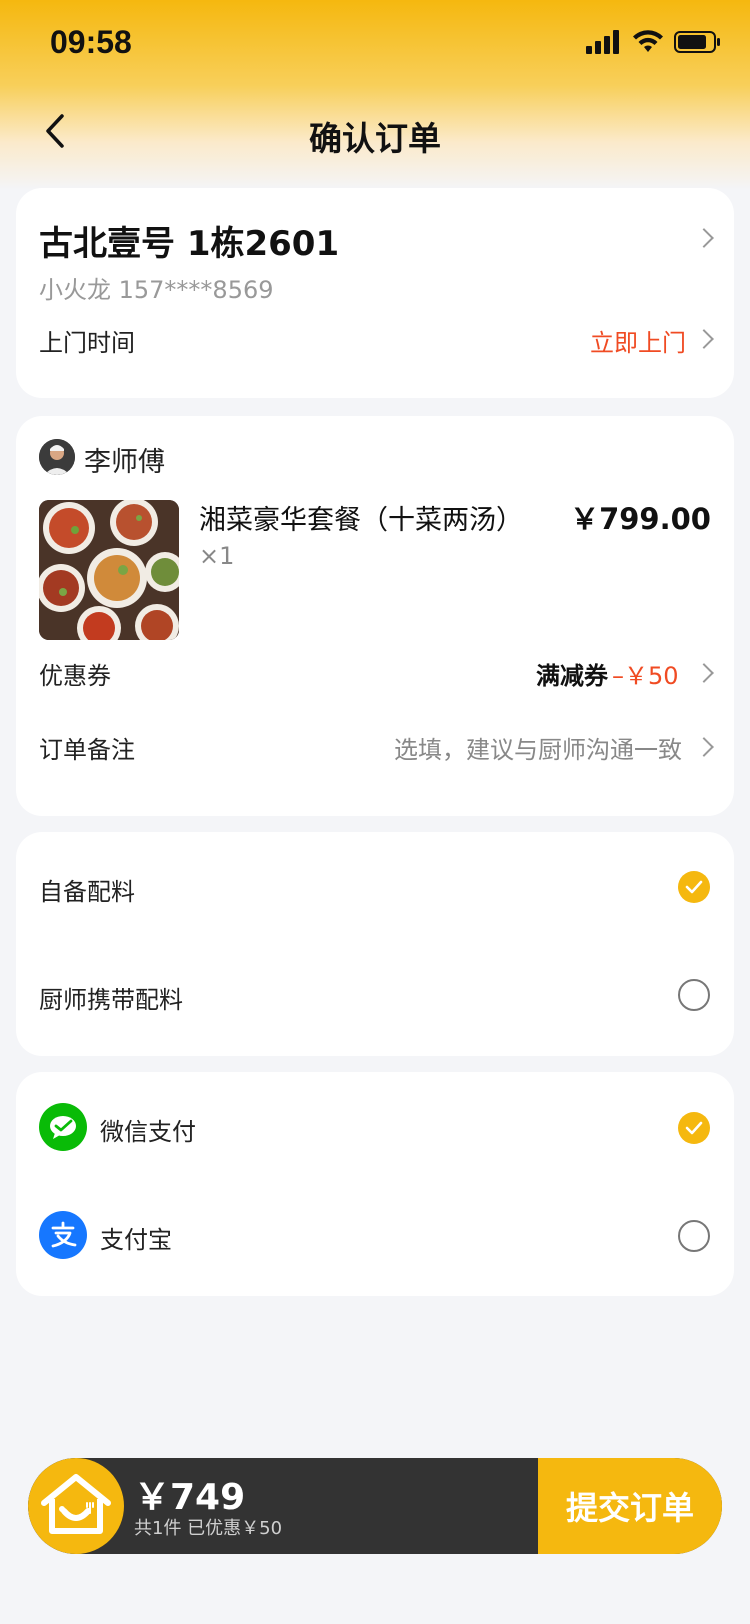 The image size is (750, 1624). Describe the element at coordinates (630, 1506) in the screenshot. I see `submit-order-button: 提交订单` at that location.